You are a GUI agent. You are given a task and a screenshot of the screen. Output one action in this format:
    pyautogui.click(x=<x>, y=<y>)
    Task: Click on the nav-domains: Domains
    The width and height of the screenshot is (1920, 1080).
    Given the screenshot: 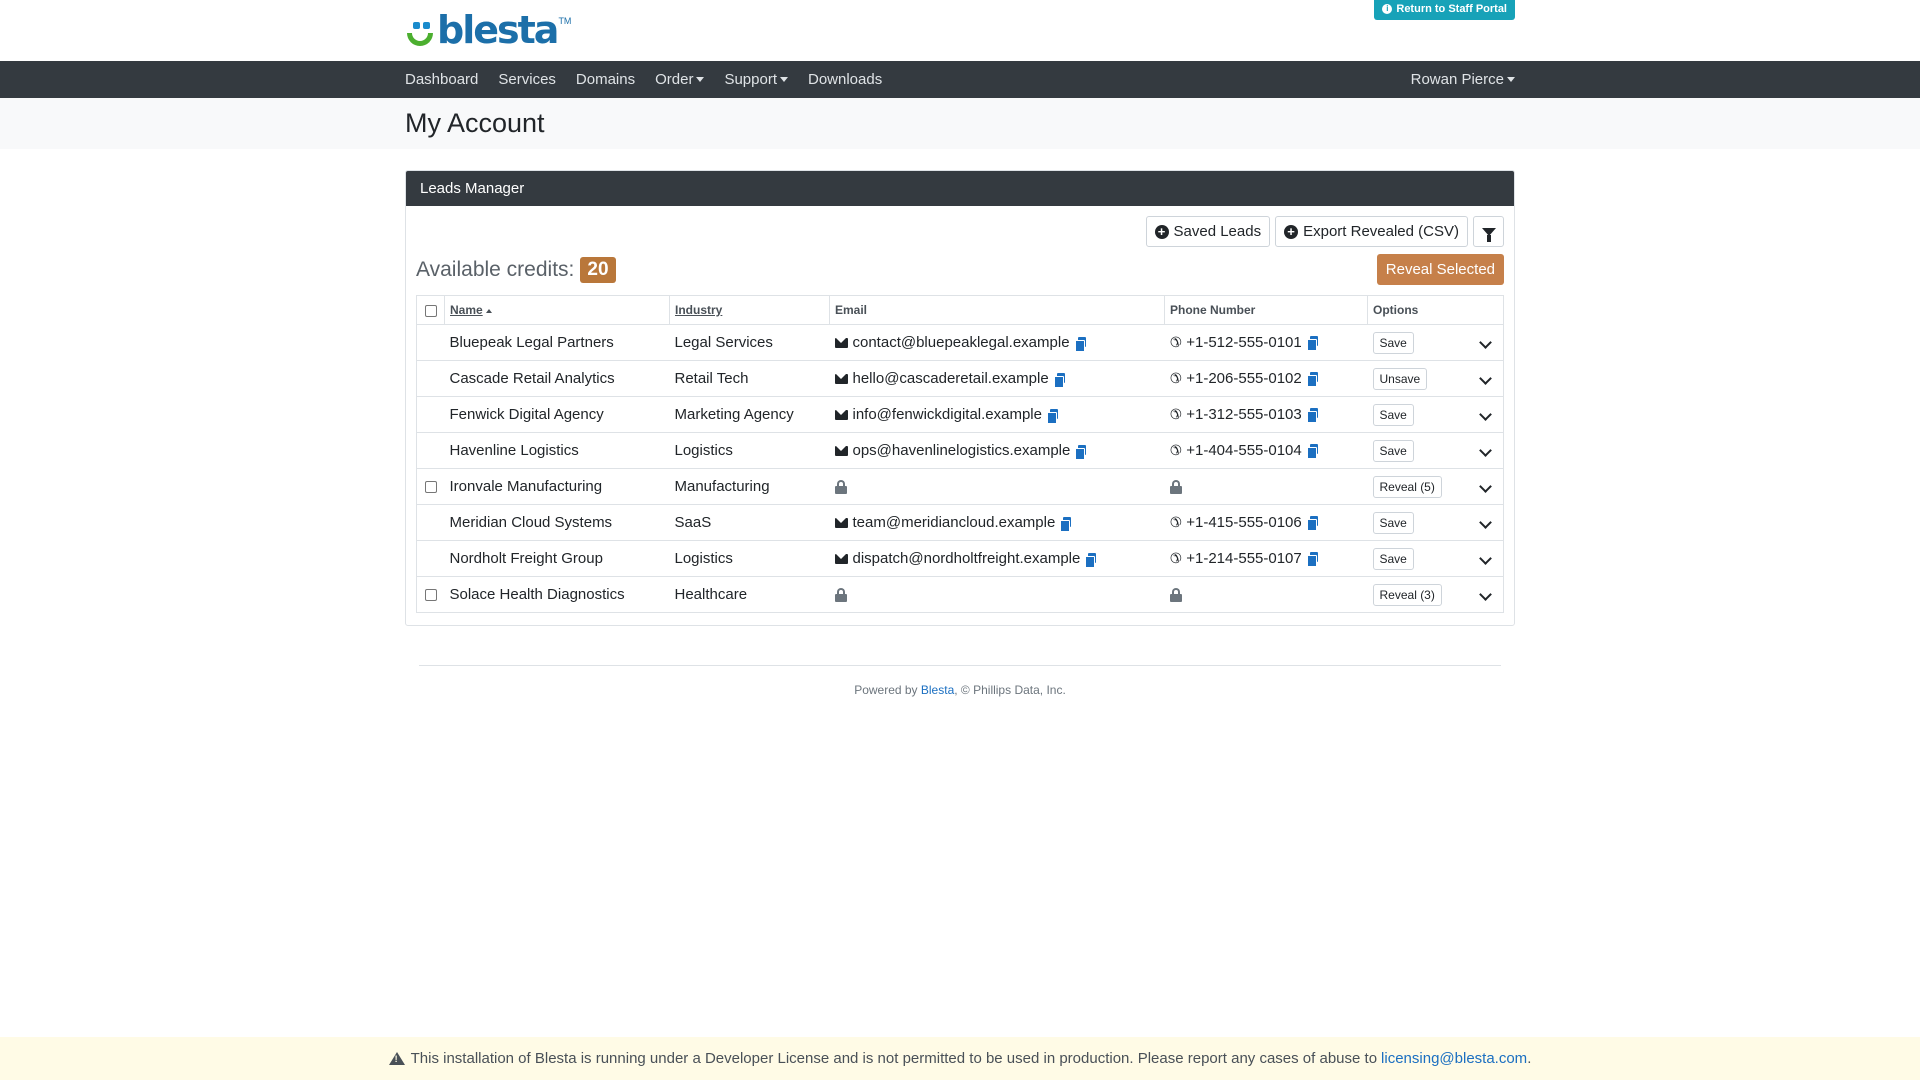 What is the action you would take?
    pyautogui.click(x=605, y=79)
    